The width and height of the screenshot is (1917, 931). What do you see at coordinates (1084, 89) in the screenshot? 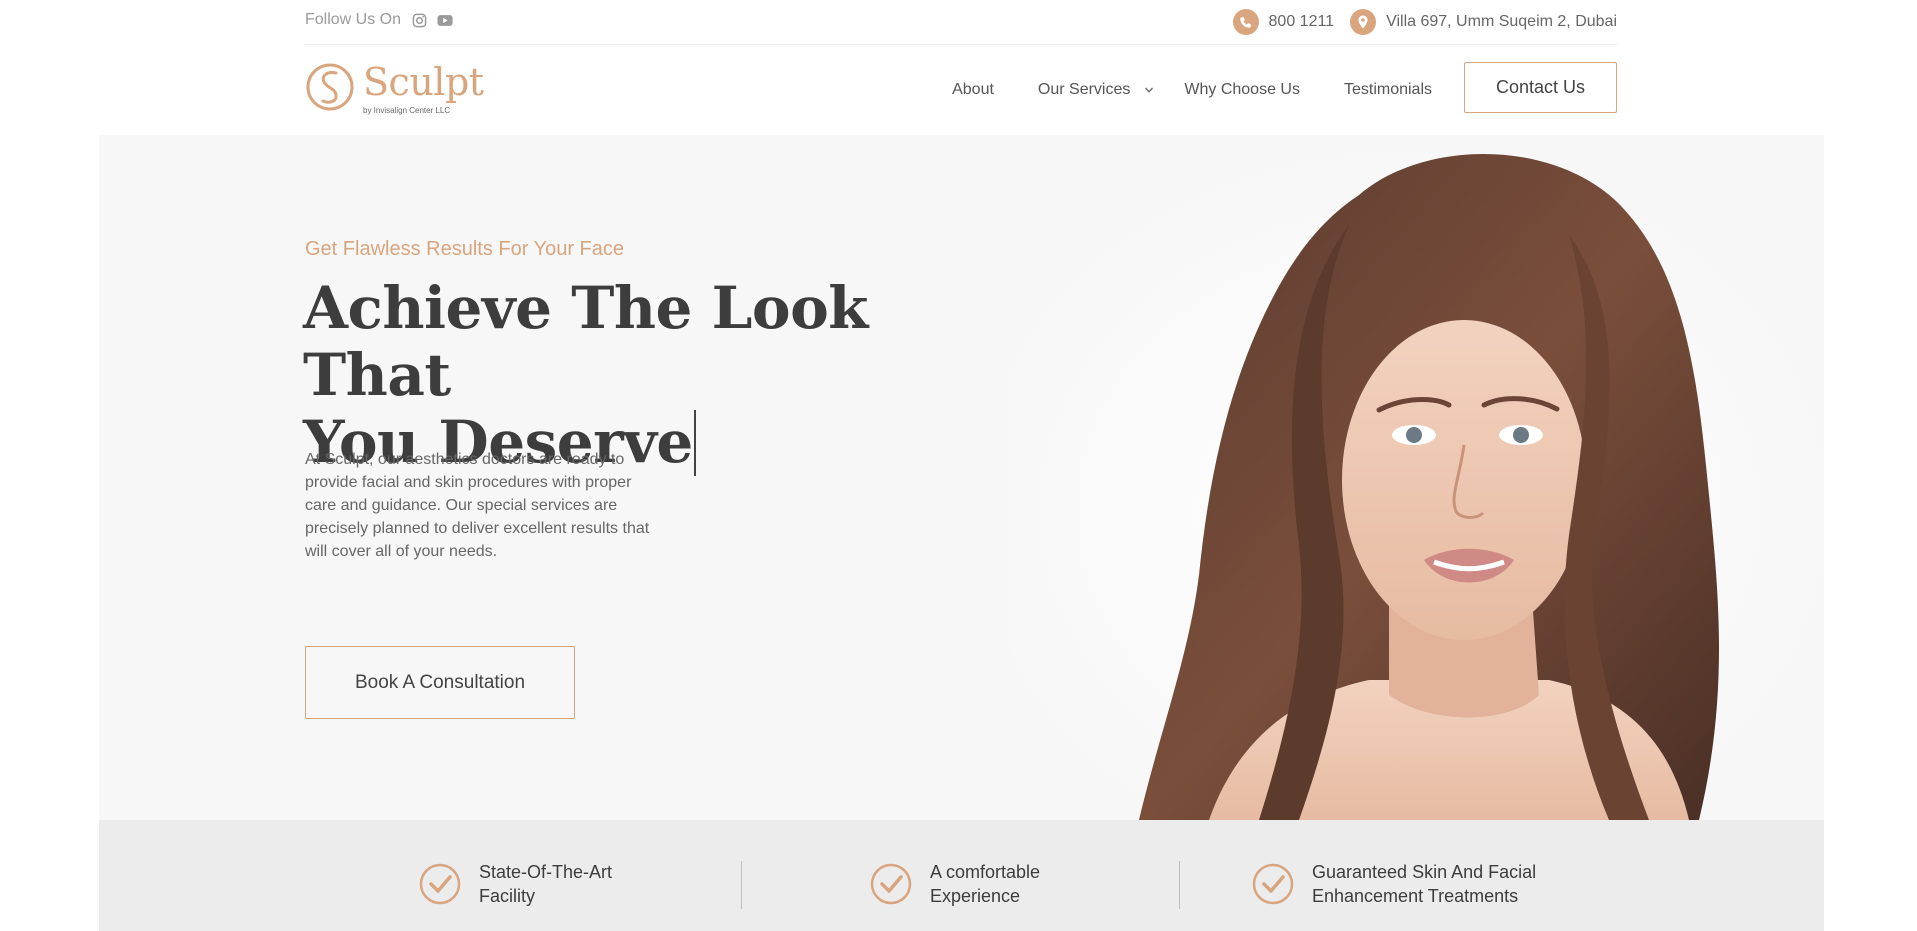
I see `nav-our-services-label: Our Services` at bounding box center [1084, 89].